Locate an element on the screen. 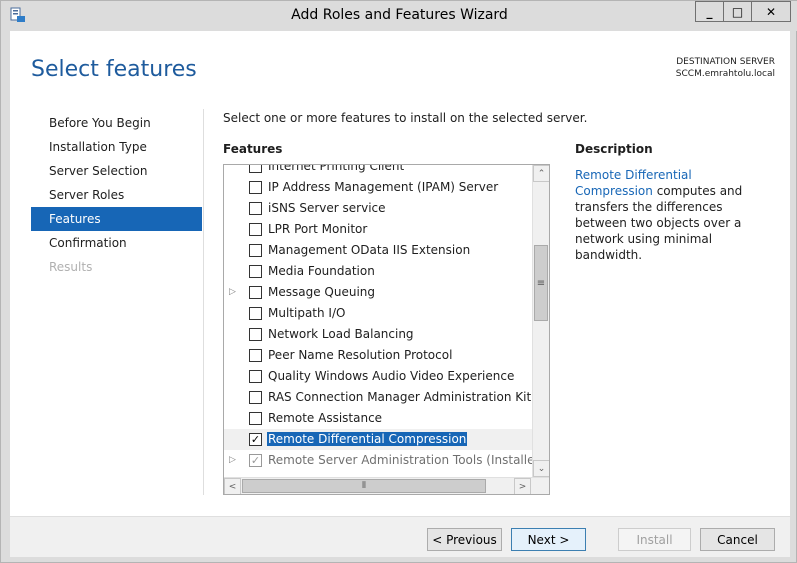  nav-item-server-selection: Server Selection is located at coordinates (116, 171).